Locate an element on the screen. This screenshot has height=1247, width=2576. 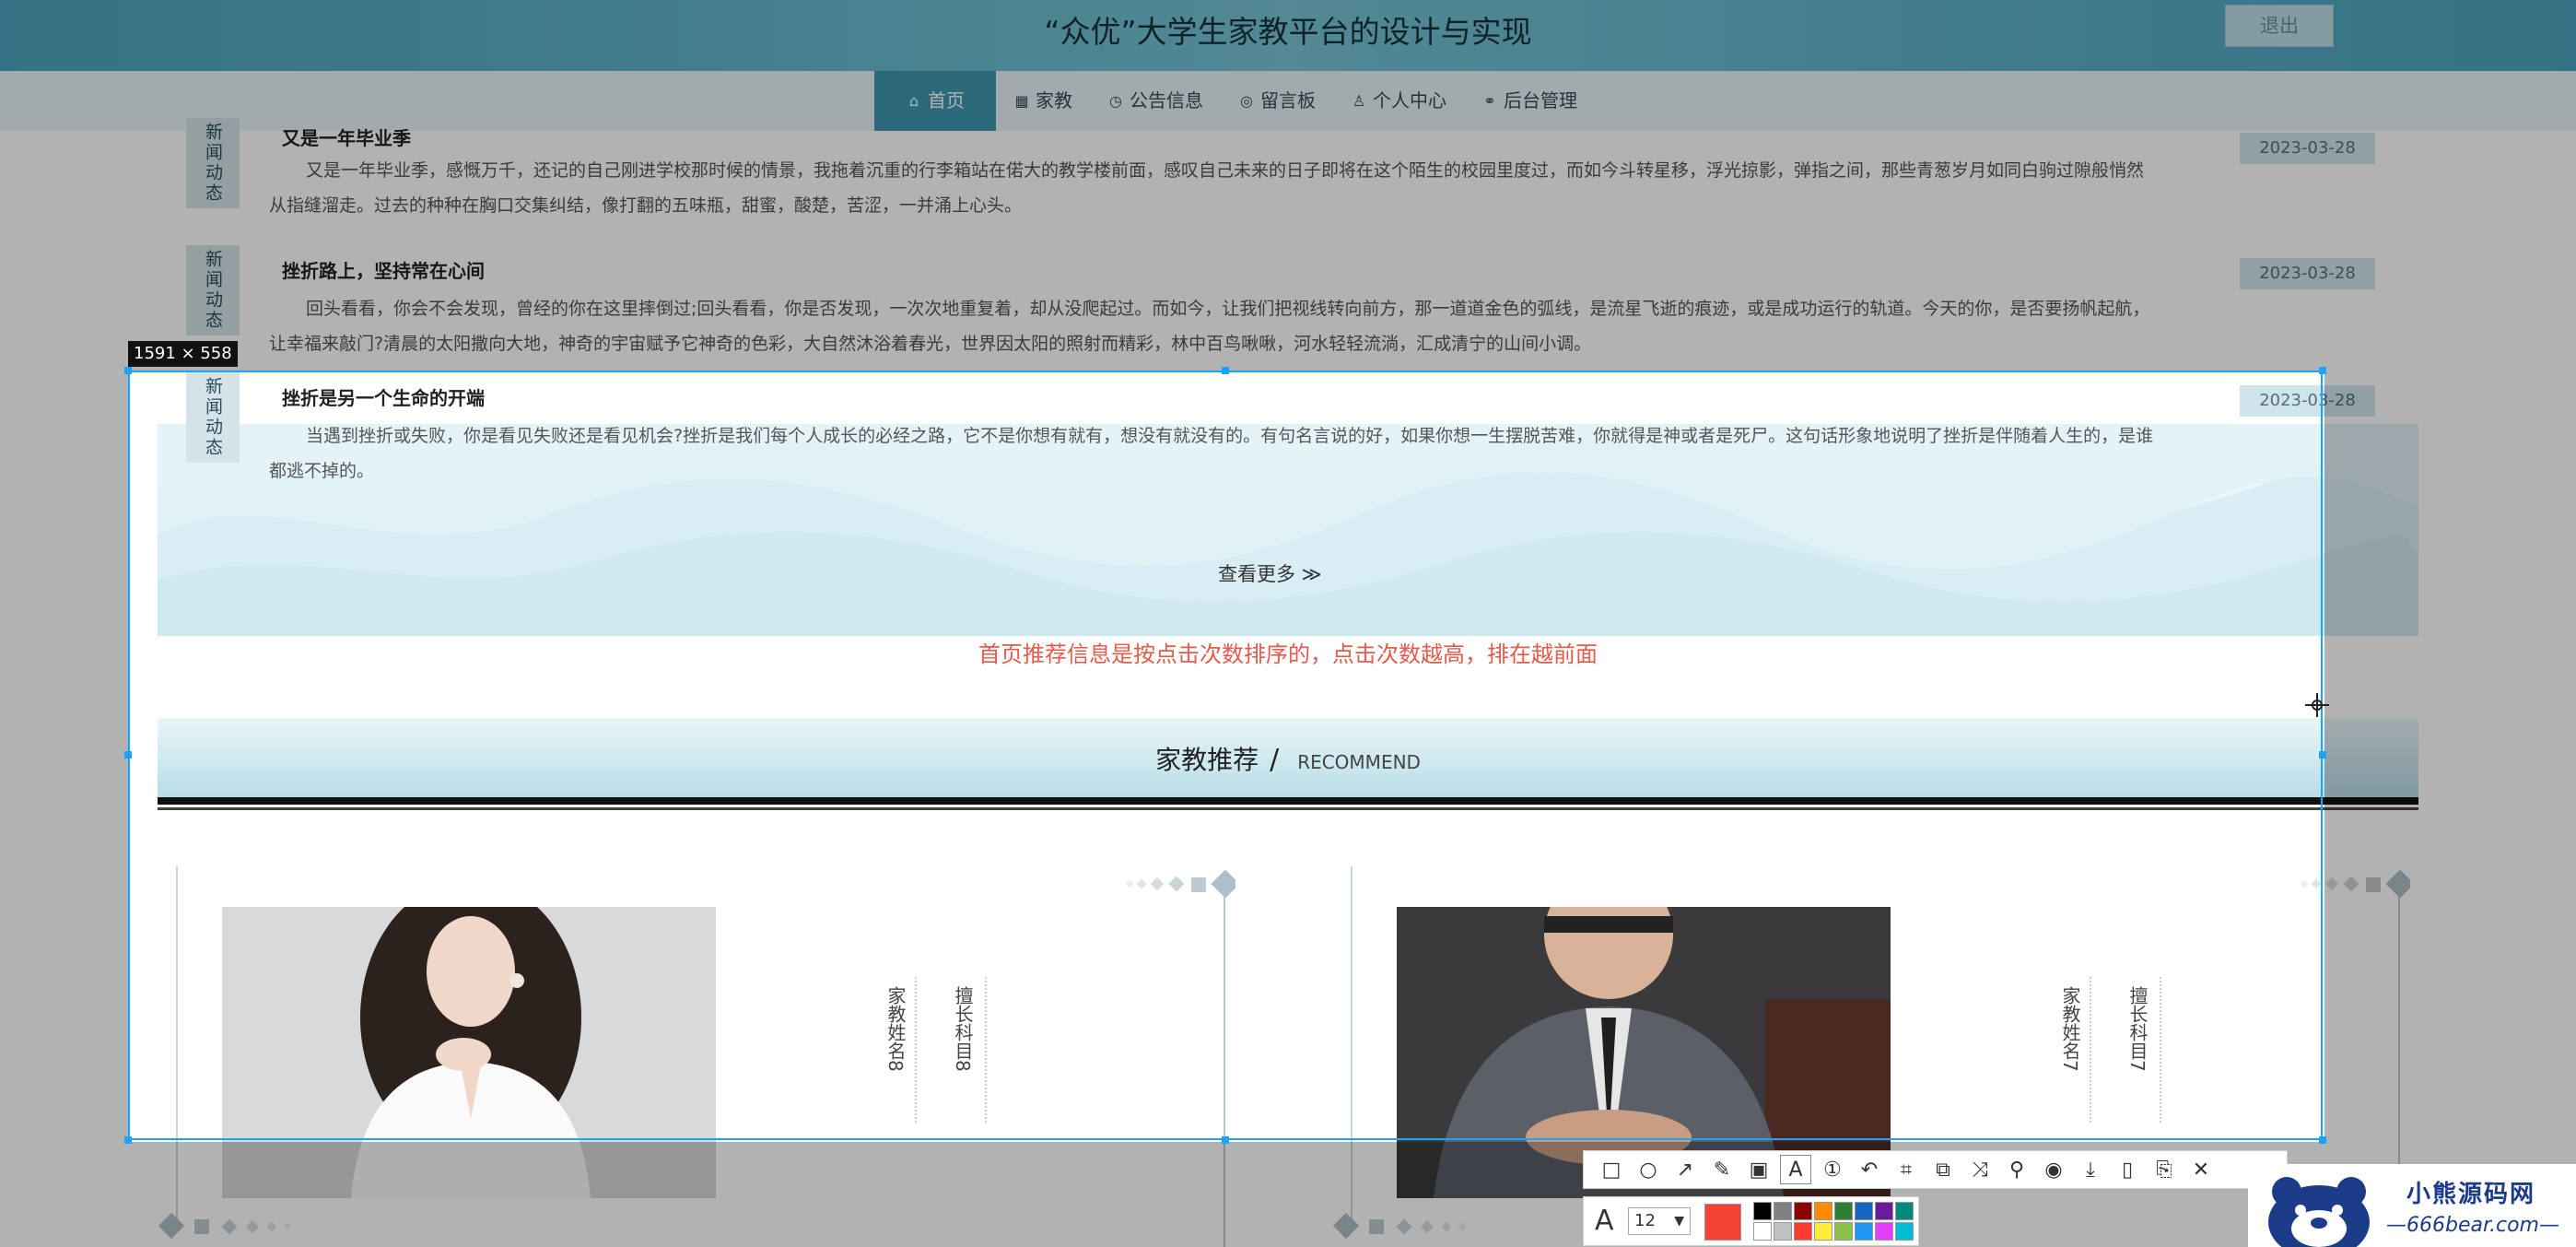
bear-logo-icon is located at coordinates (2319, 1212).